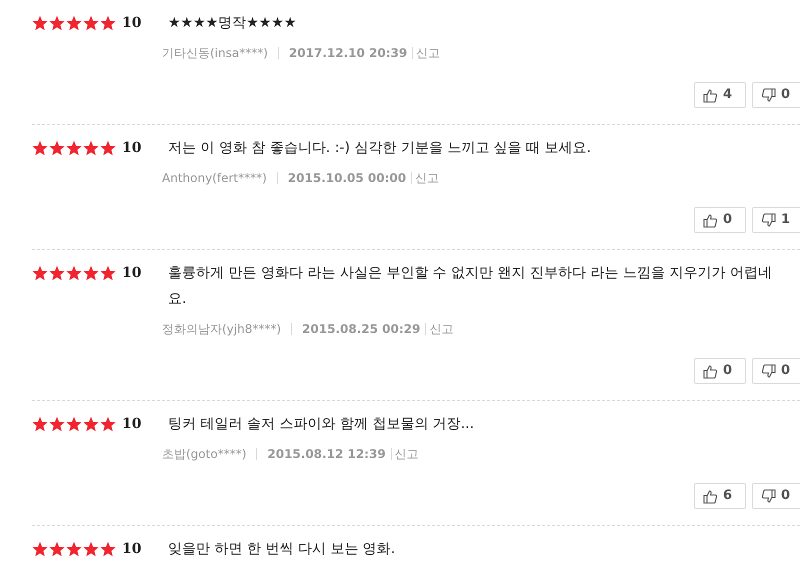 The width and height of the screenshot is (800, 582). Describe the element at coordinates (380, 148) in the screenshot. I see `review-text: 저는 이 영화 참 좋습니다. :-) 심각한 기분을 느끼고 싶을 때 보세요.` at that location.